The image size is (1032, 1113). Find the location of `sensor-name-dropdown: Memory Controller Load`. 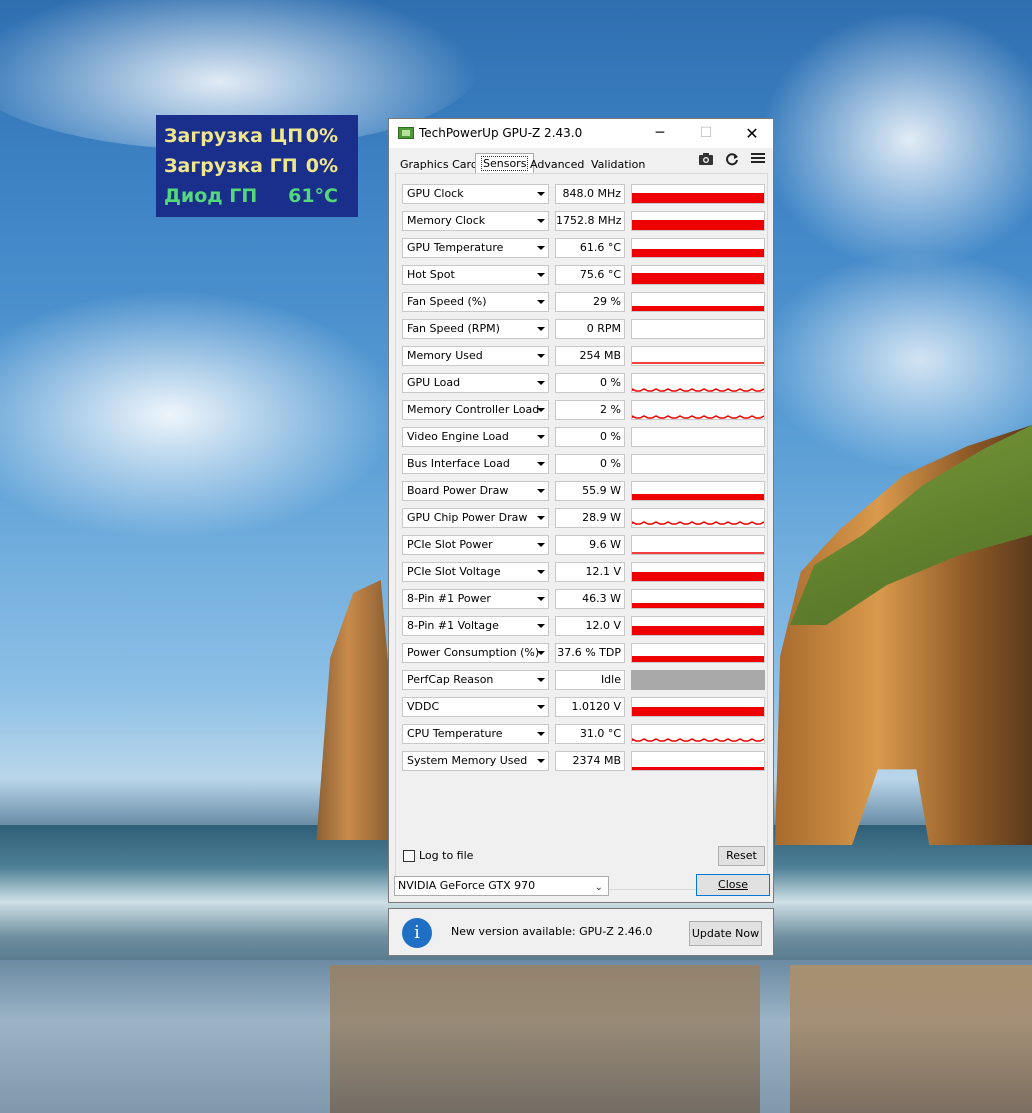

sensor-name-dropdown: Memory Controller Load is located at coordinates (475, 410).